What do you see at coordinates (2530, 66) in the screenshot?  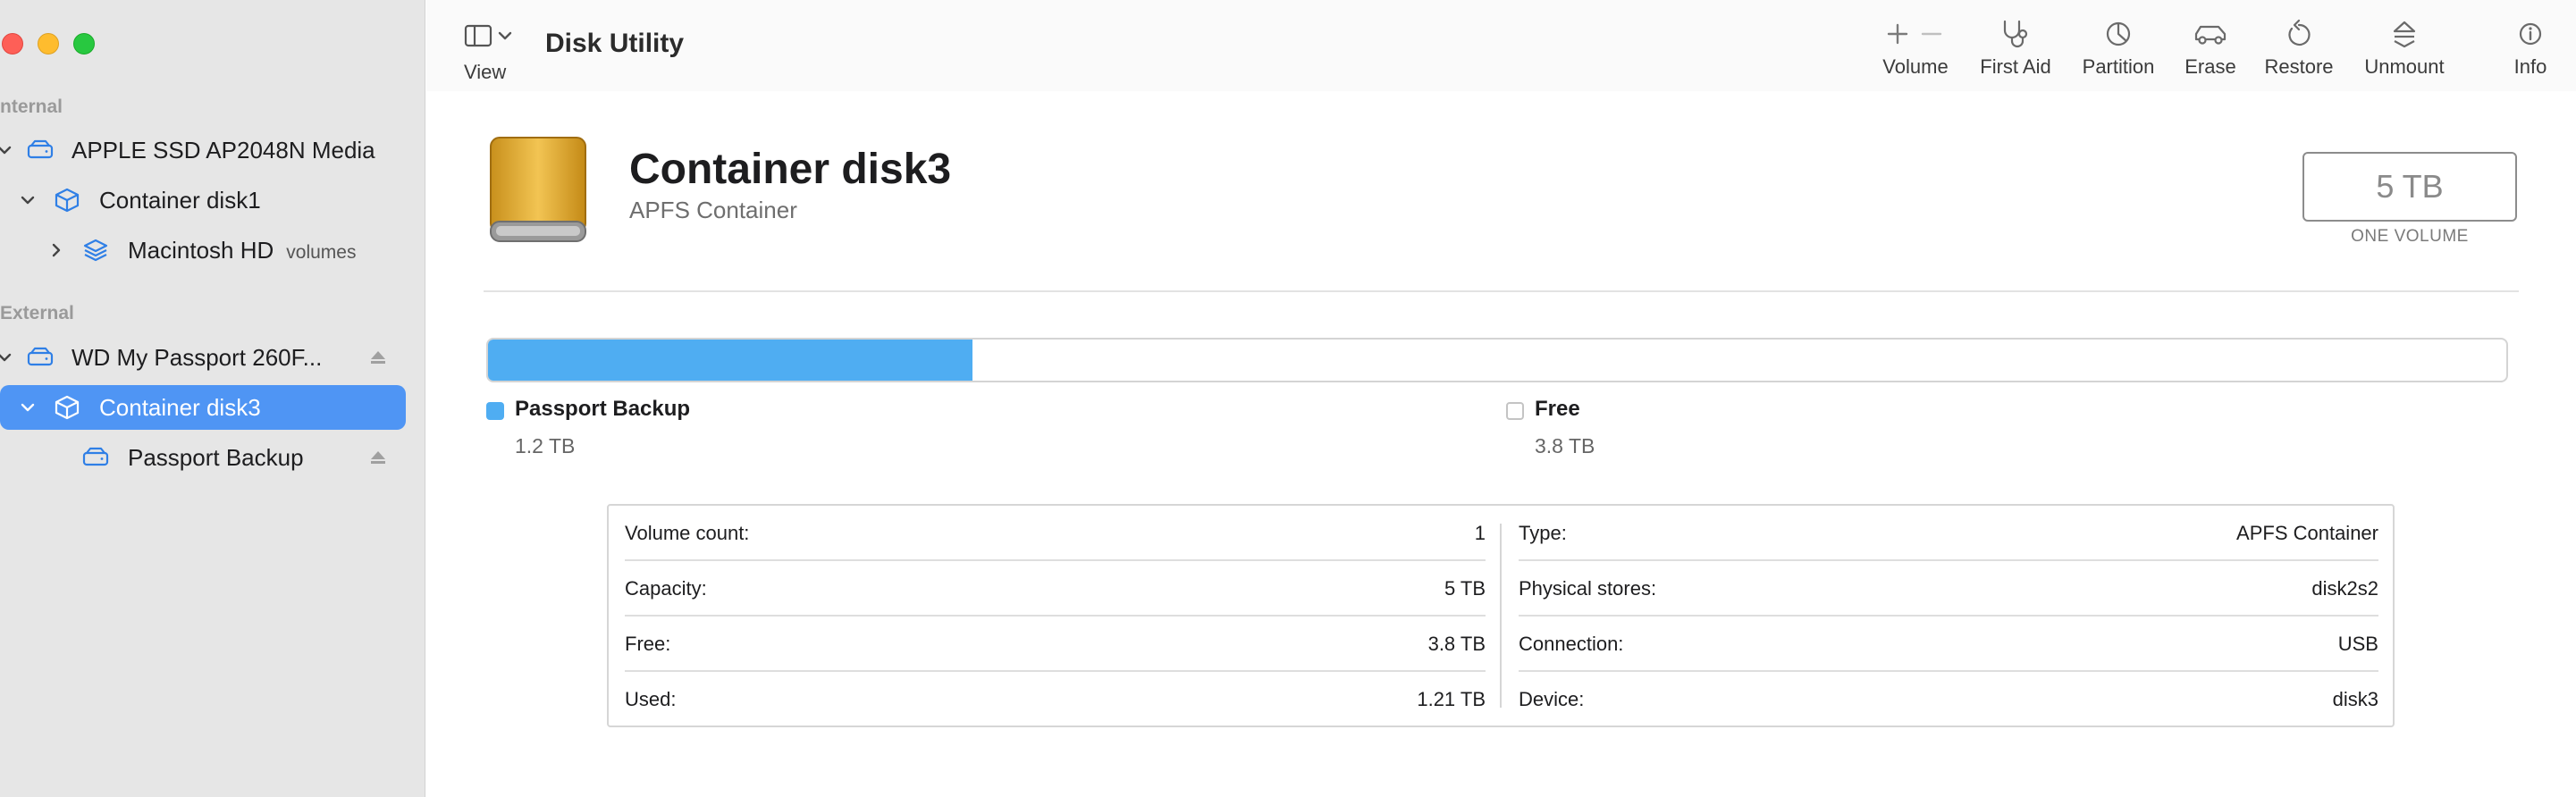 I see `info-label: Info` at bounding box center [2530, 66].